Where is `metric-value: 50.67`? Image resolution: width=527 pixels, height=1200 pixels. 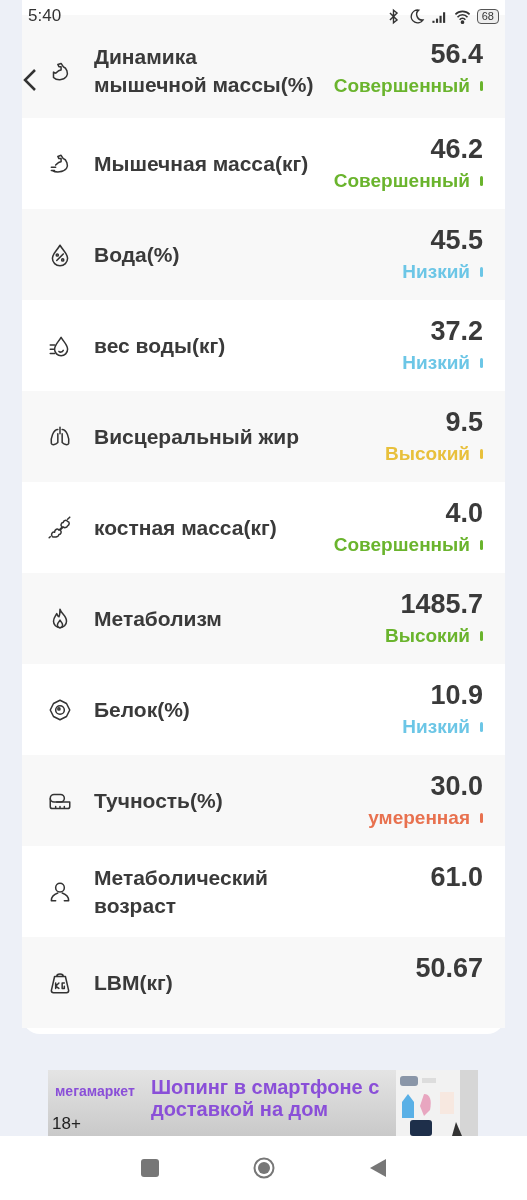
metric-value: 50.67 is located at coordinates (449, 968).